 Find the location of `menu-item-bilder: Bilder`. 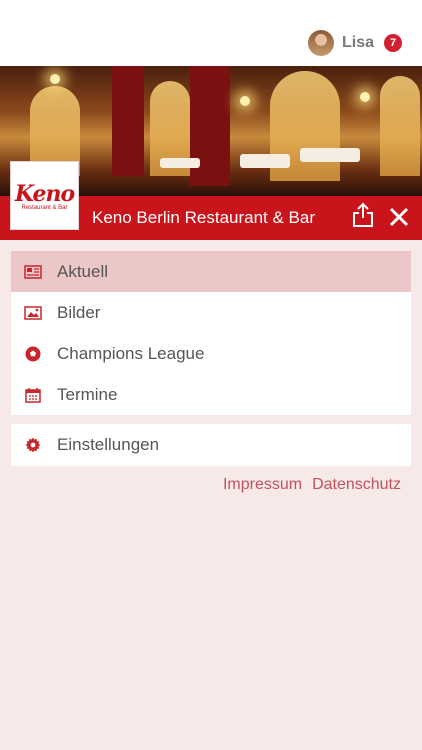

menu-item-bilder: Bilder is located at coordinates (211, 312).